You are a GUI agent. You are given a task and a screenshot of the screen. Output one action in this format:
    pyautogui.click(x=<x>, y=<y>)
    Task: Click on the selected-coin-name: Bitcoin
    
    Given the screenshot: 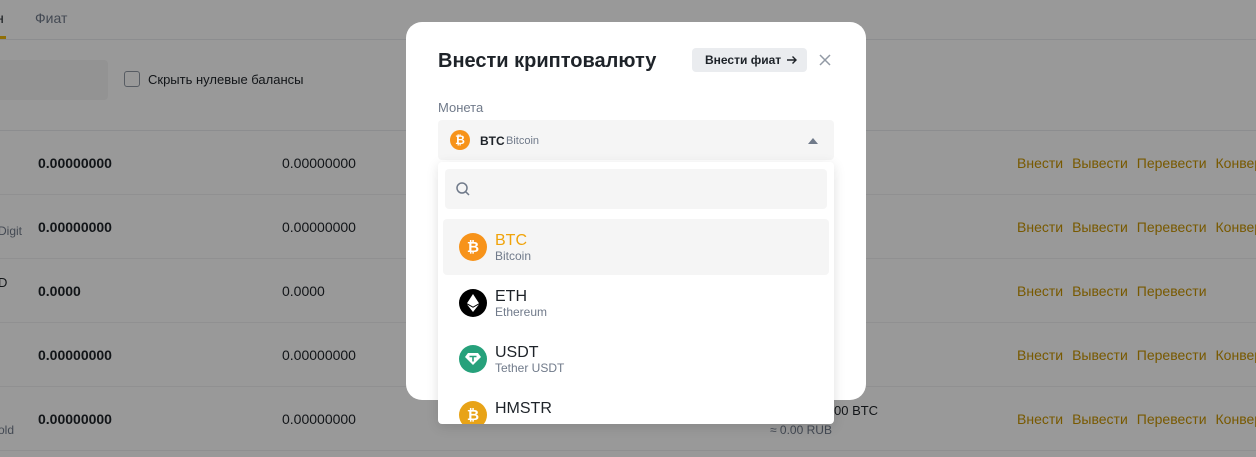 What is the action you would take?
    pyautogui.click(x=523, y=141)
    